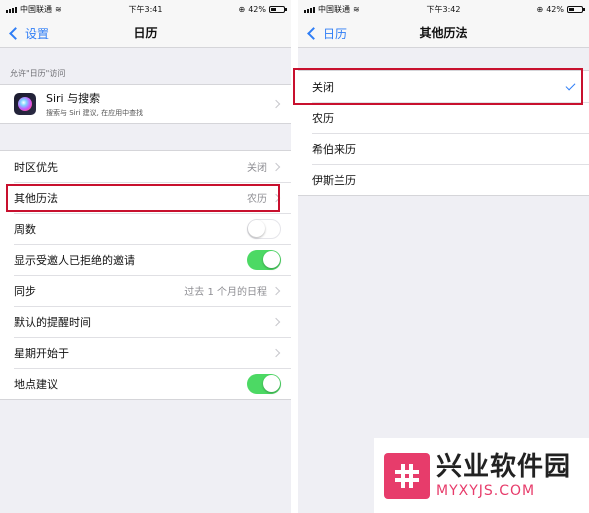 This screenshot has height=513, width=589. I want to click on calendar-type-list: 关闭 农历 希伯来历 伊斯兰历, so click(443, 133).